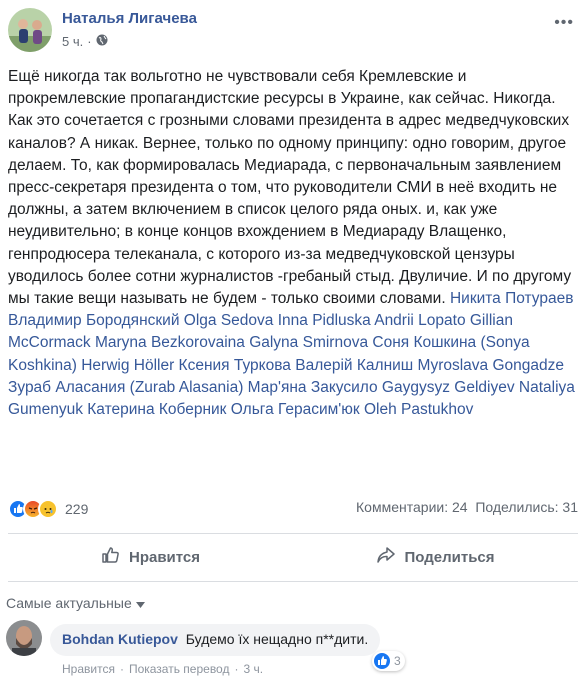  What do you see at coordinates (85, 41) in the screenshot?
I see `post-meta: 5 ч. ·` at bounding box center [85, 41].